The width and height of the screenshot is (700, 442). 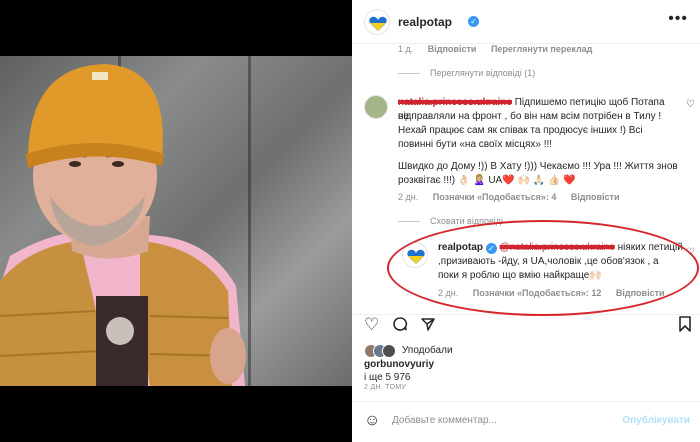 I want to click on author-avatar, so click(x=377, y=22).